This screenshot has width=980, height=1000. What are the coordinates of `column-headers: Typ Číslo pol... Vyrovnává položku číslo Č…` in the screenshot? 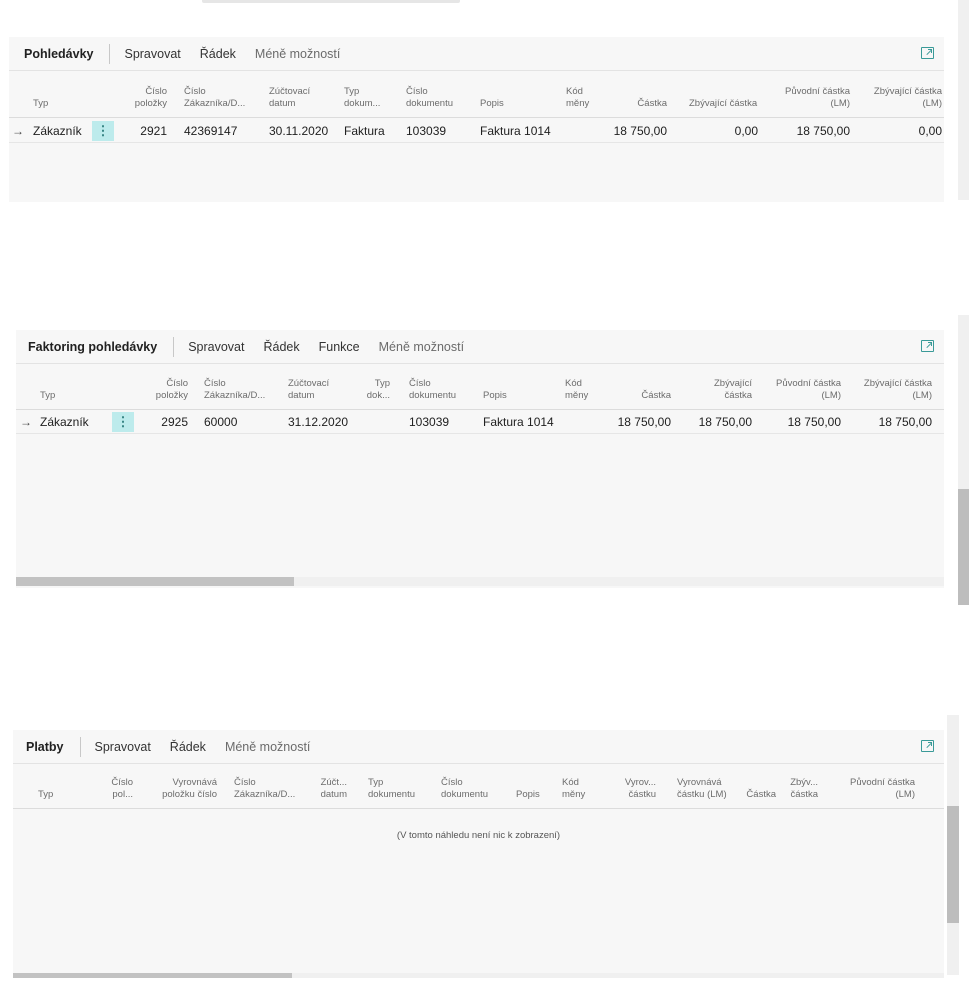 It's located at (478, 791).